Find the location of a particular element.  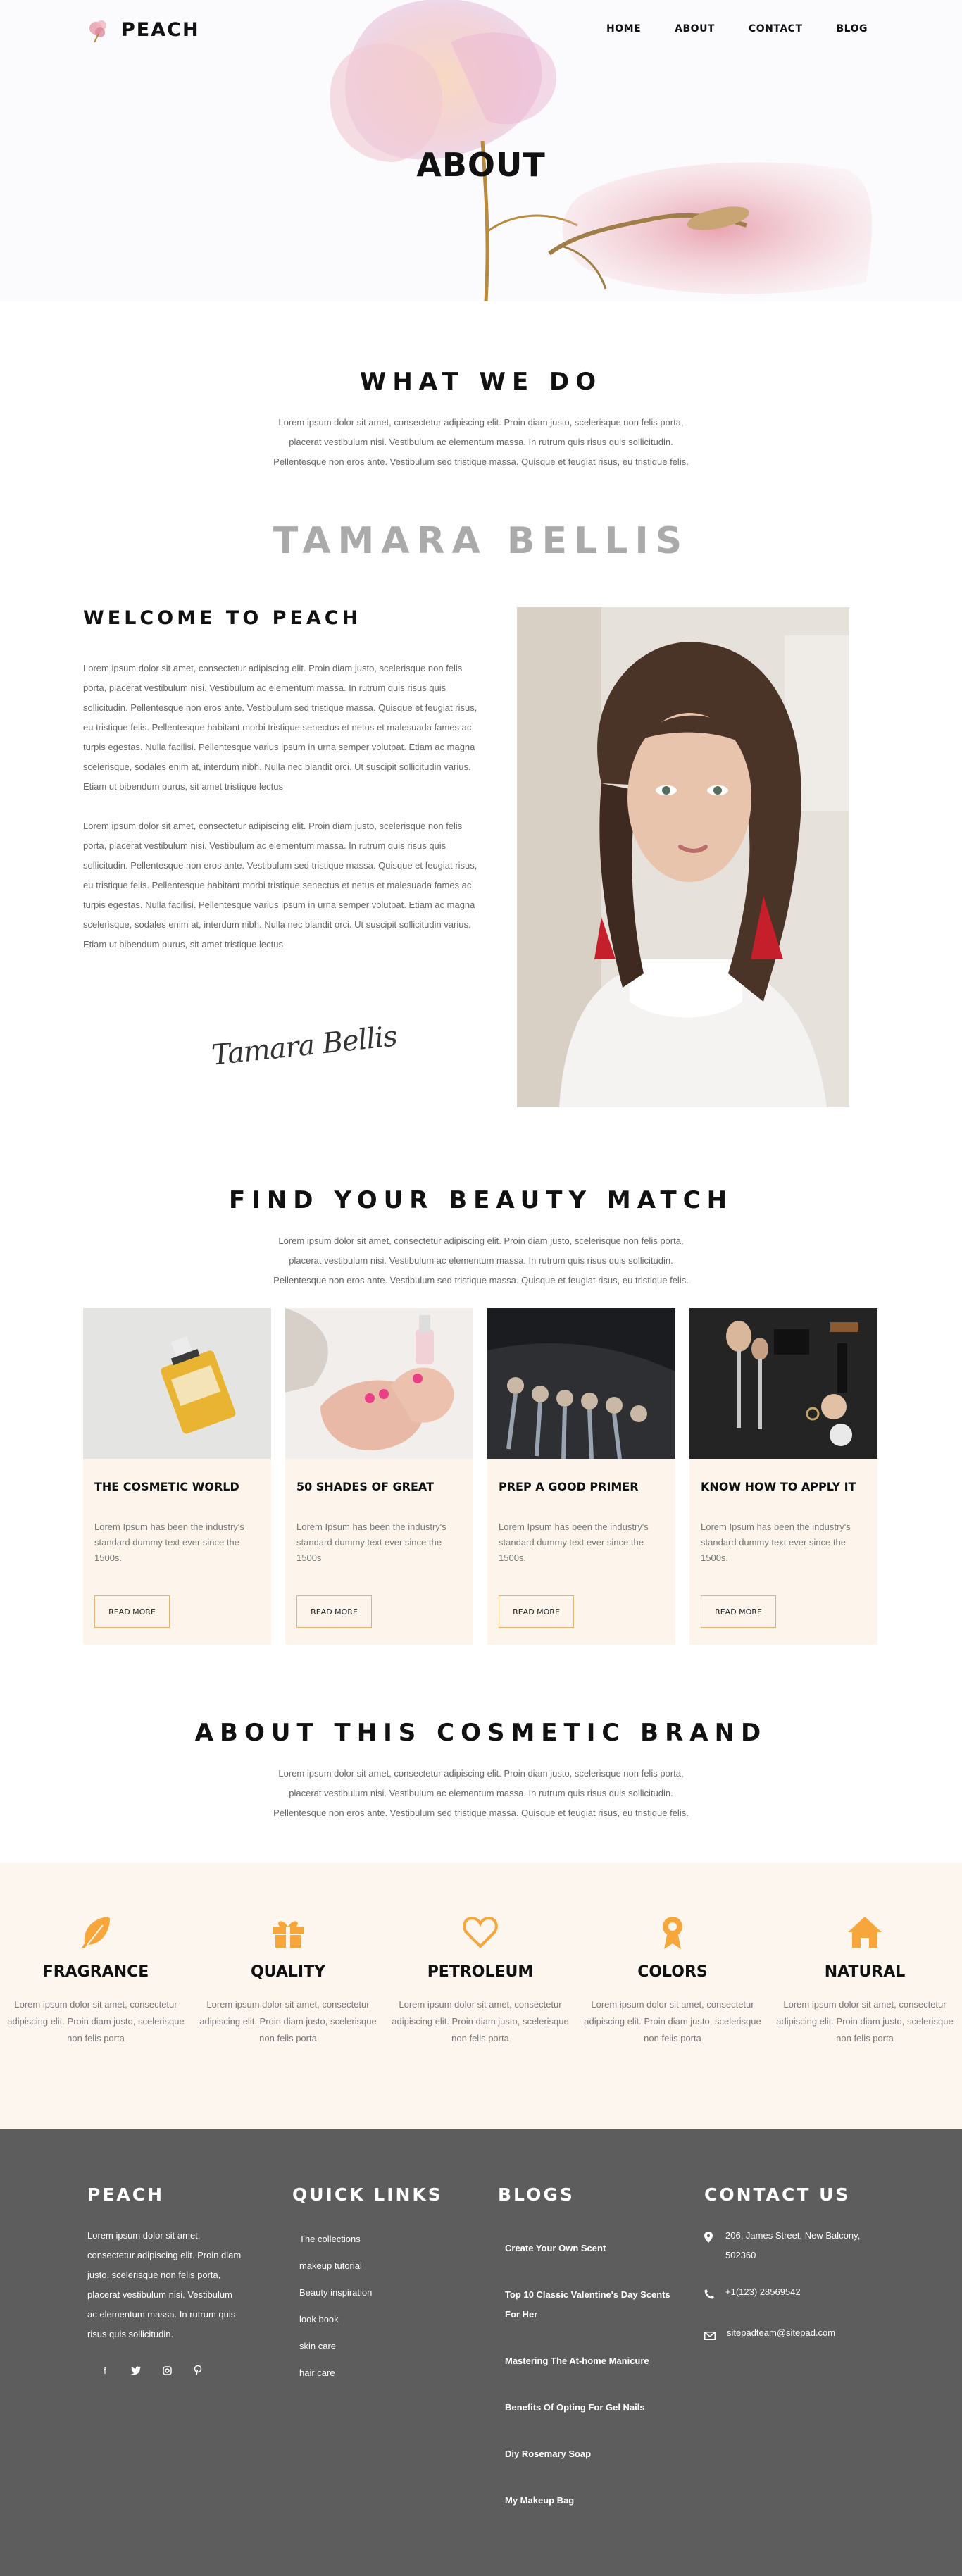

contact-email-text: sitepadteam@sitepad.com is located at coordinates (781, 2335).